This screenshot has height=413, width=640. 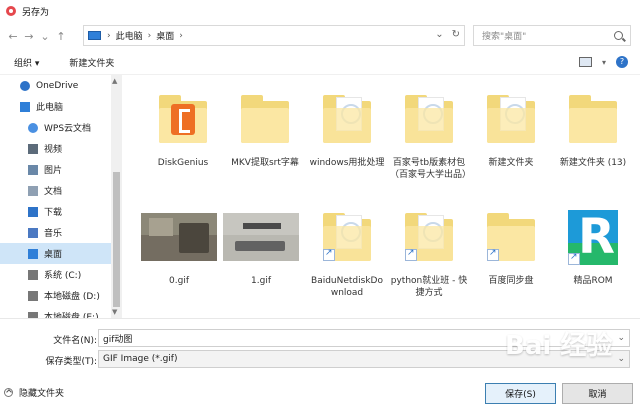 I want to click on view-dropdown-icon: ▾, so click(x=604, y=62).